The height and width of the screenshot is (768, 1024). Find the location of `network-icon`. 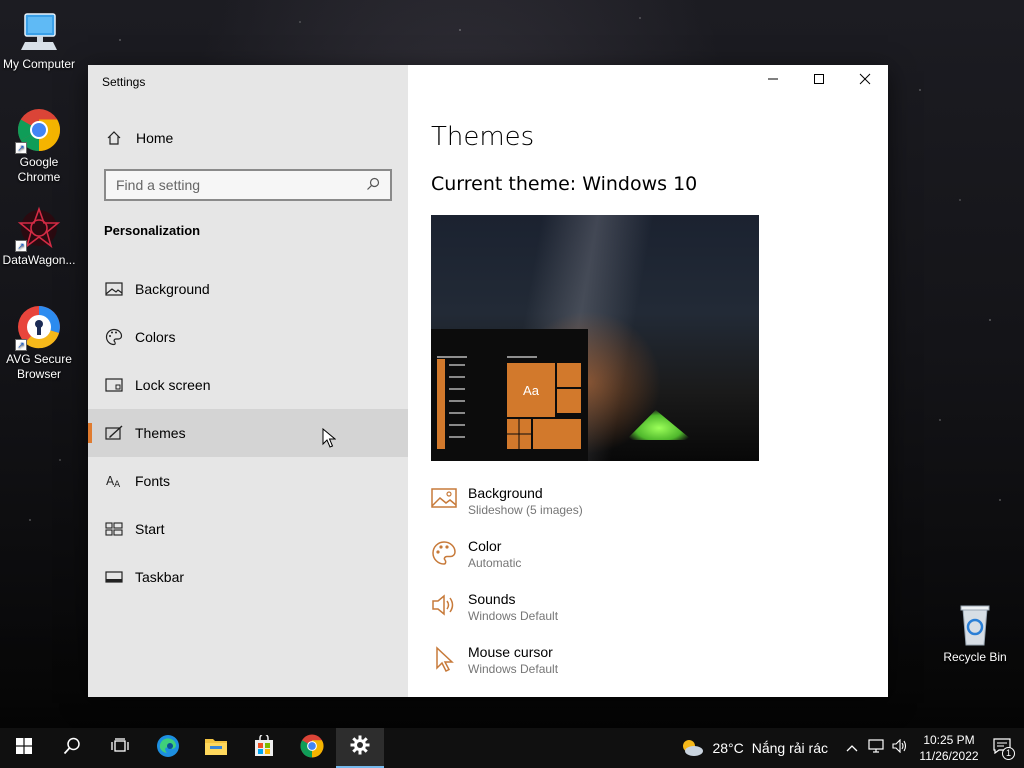

network-icon is located at coordinates (876, 748).